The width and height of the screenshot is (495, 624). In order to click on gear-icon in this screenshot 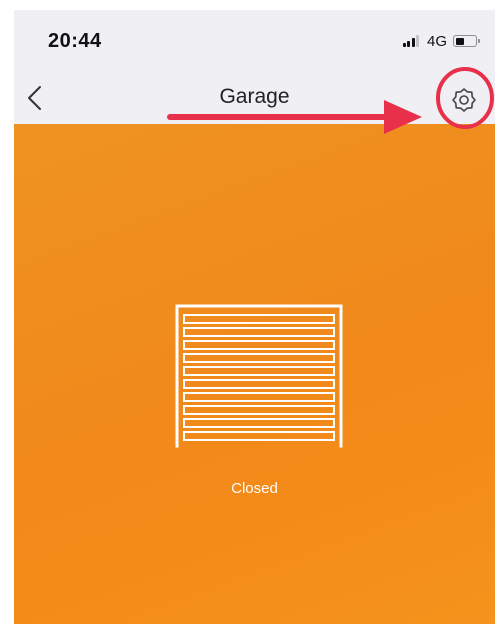, I will do `click(464, 100)`.